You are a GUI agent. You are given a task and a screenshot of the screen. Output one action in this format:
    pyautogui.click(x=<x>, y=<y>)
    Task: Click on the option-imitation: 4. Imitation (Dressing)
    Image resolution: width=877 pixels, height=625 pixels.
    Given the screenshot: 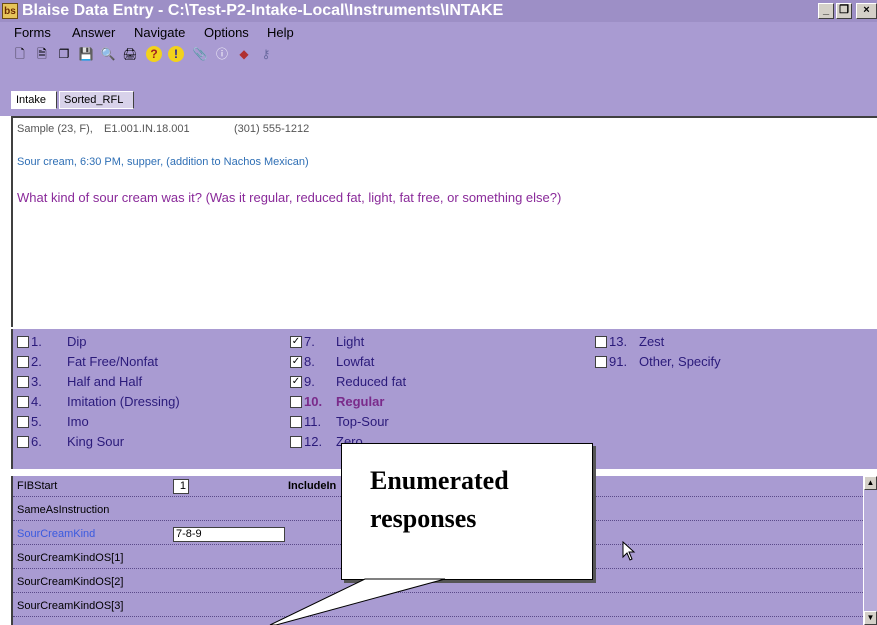 What is the action you would take?
    pyautogui.click(x=117, y=402)
    